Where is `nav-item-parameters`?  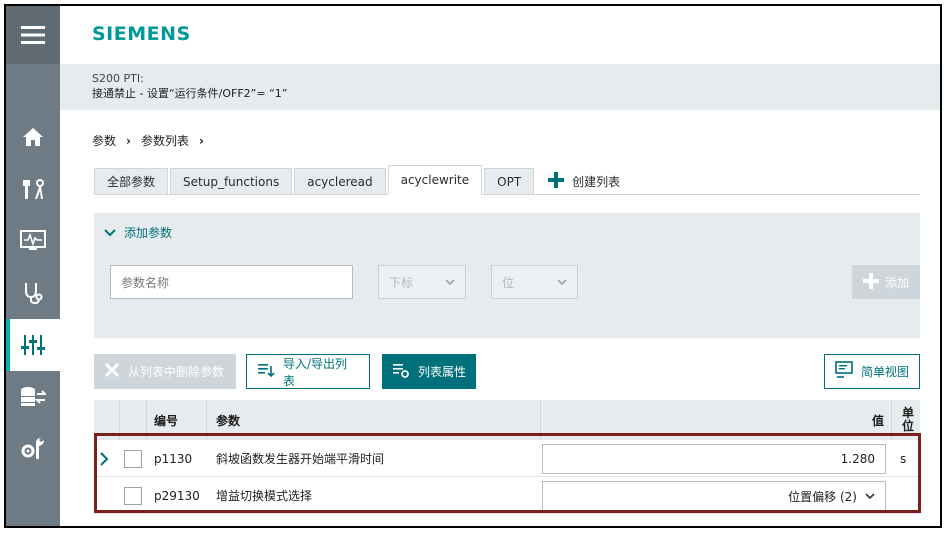 nav-item-parameters is located at coordinates (33, 345).